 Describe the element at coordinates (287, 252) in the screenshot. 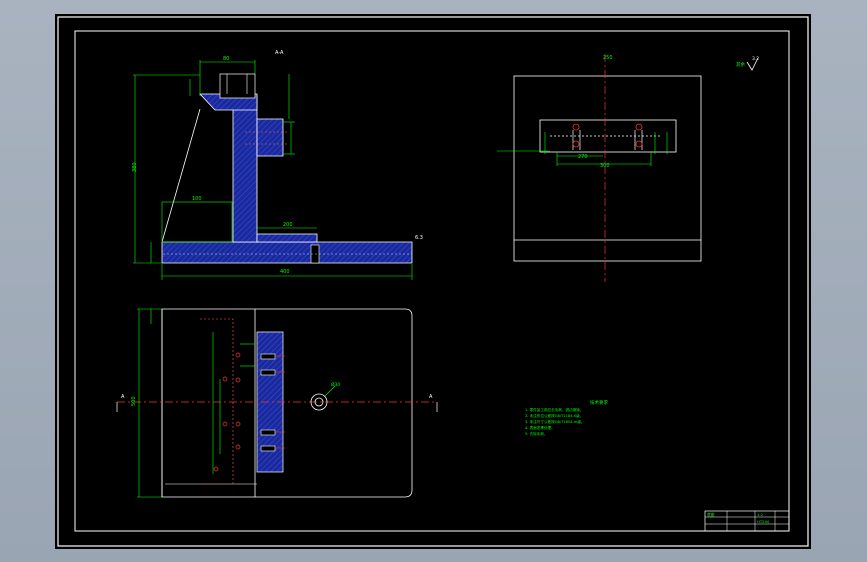

I see `base-plate` at that location.